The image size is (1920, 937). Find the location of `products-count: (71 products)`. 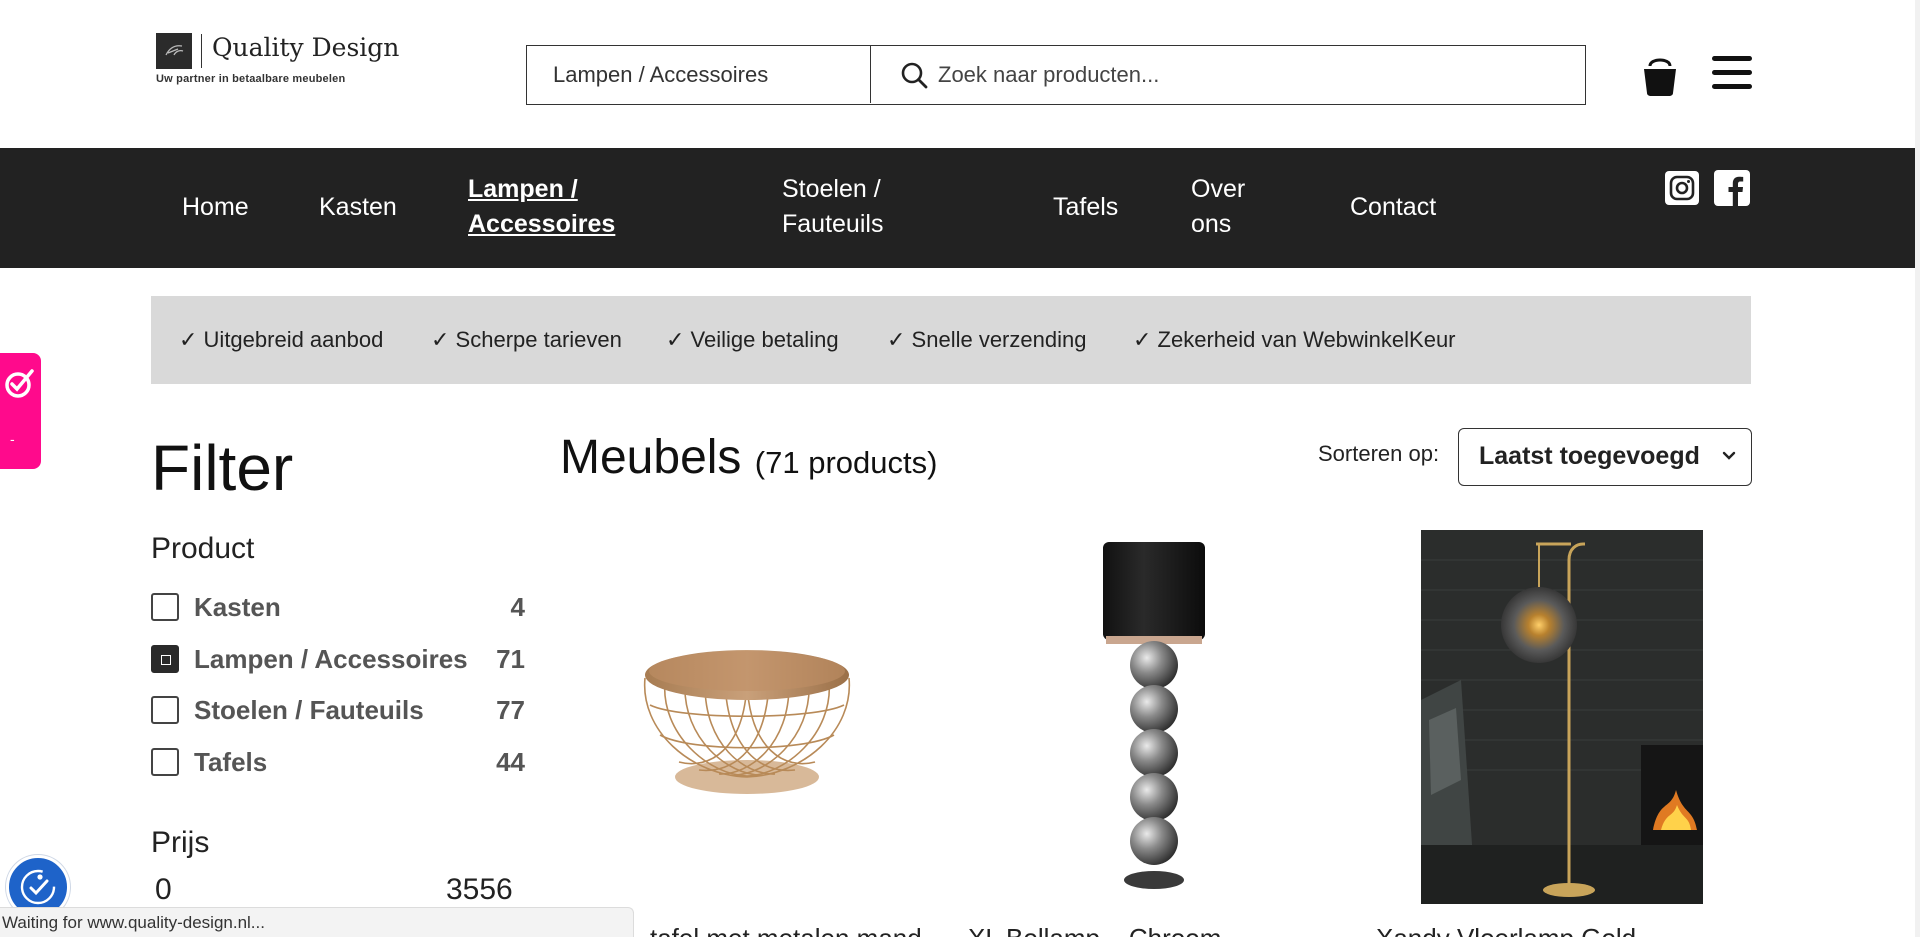

products-count: (71 products) is located at coordinates (846, 462).